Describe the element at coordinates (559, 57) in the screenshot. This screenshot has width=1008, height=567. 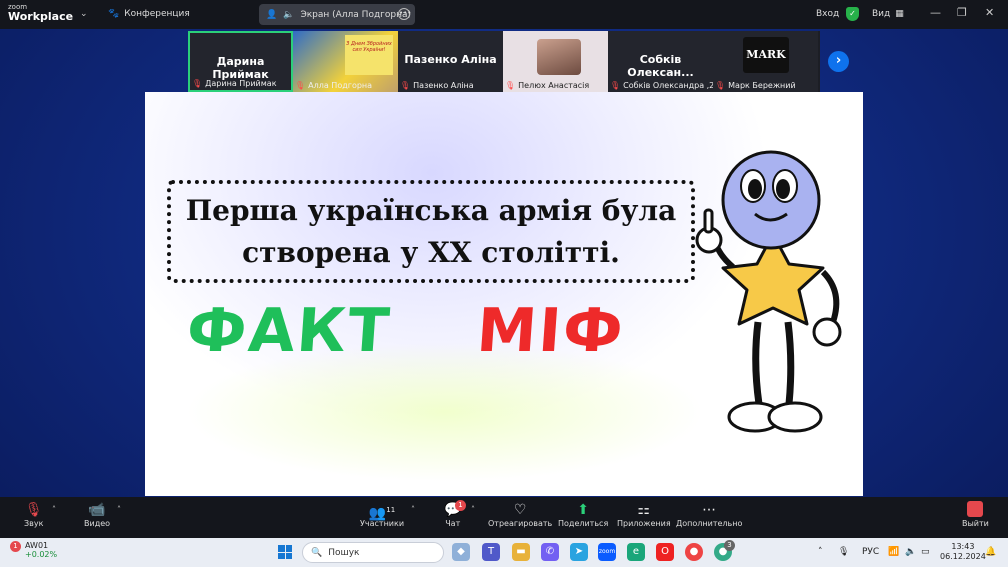
I see `participant-video` at that location.